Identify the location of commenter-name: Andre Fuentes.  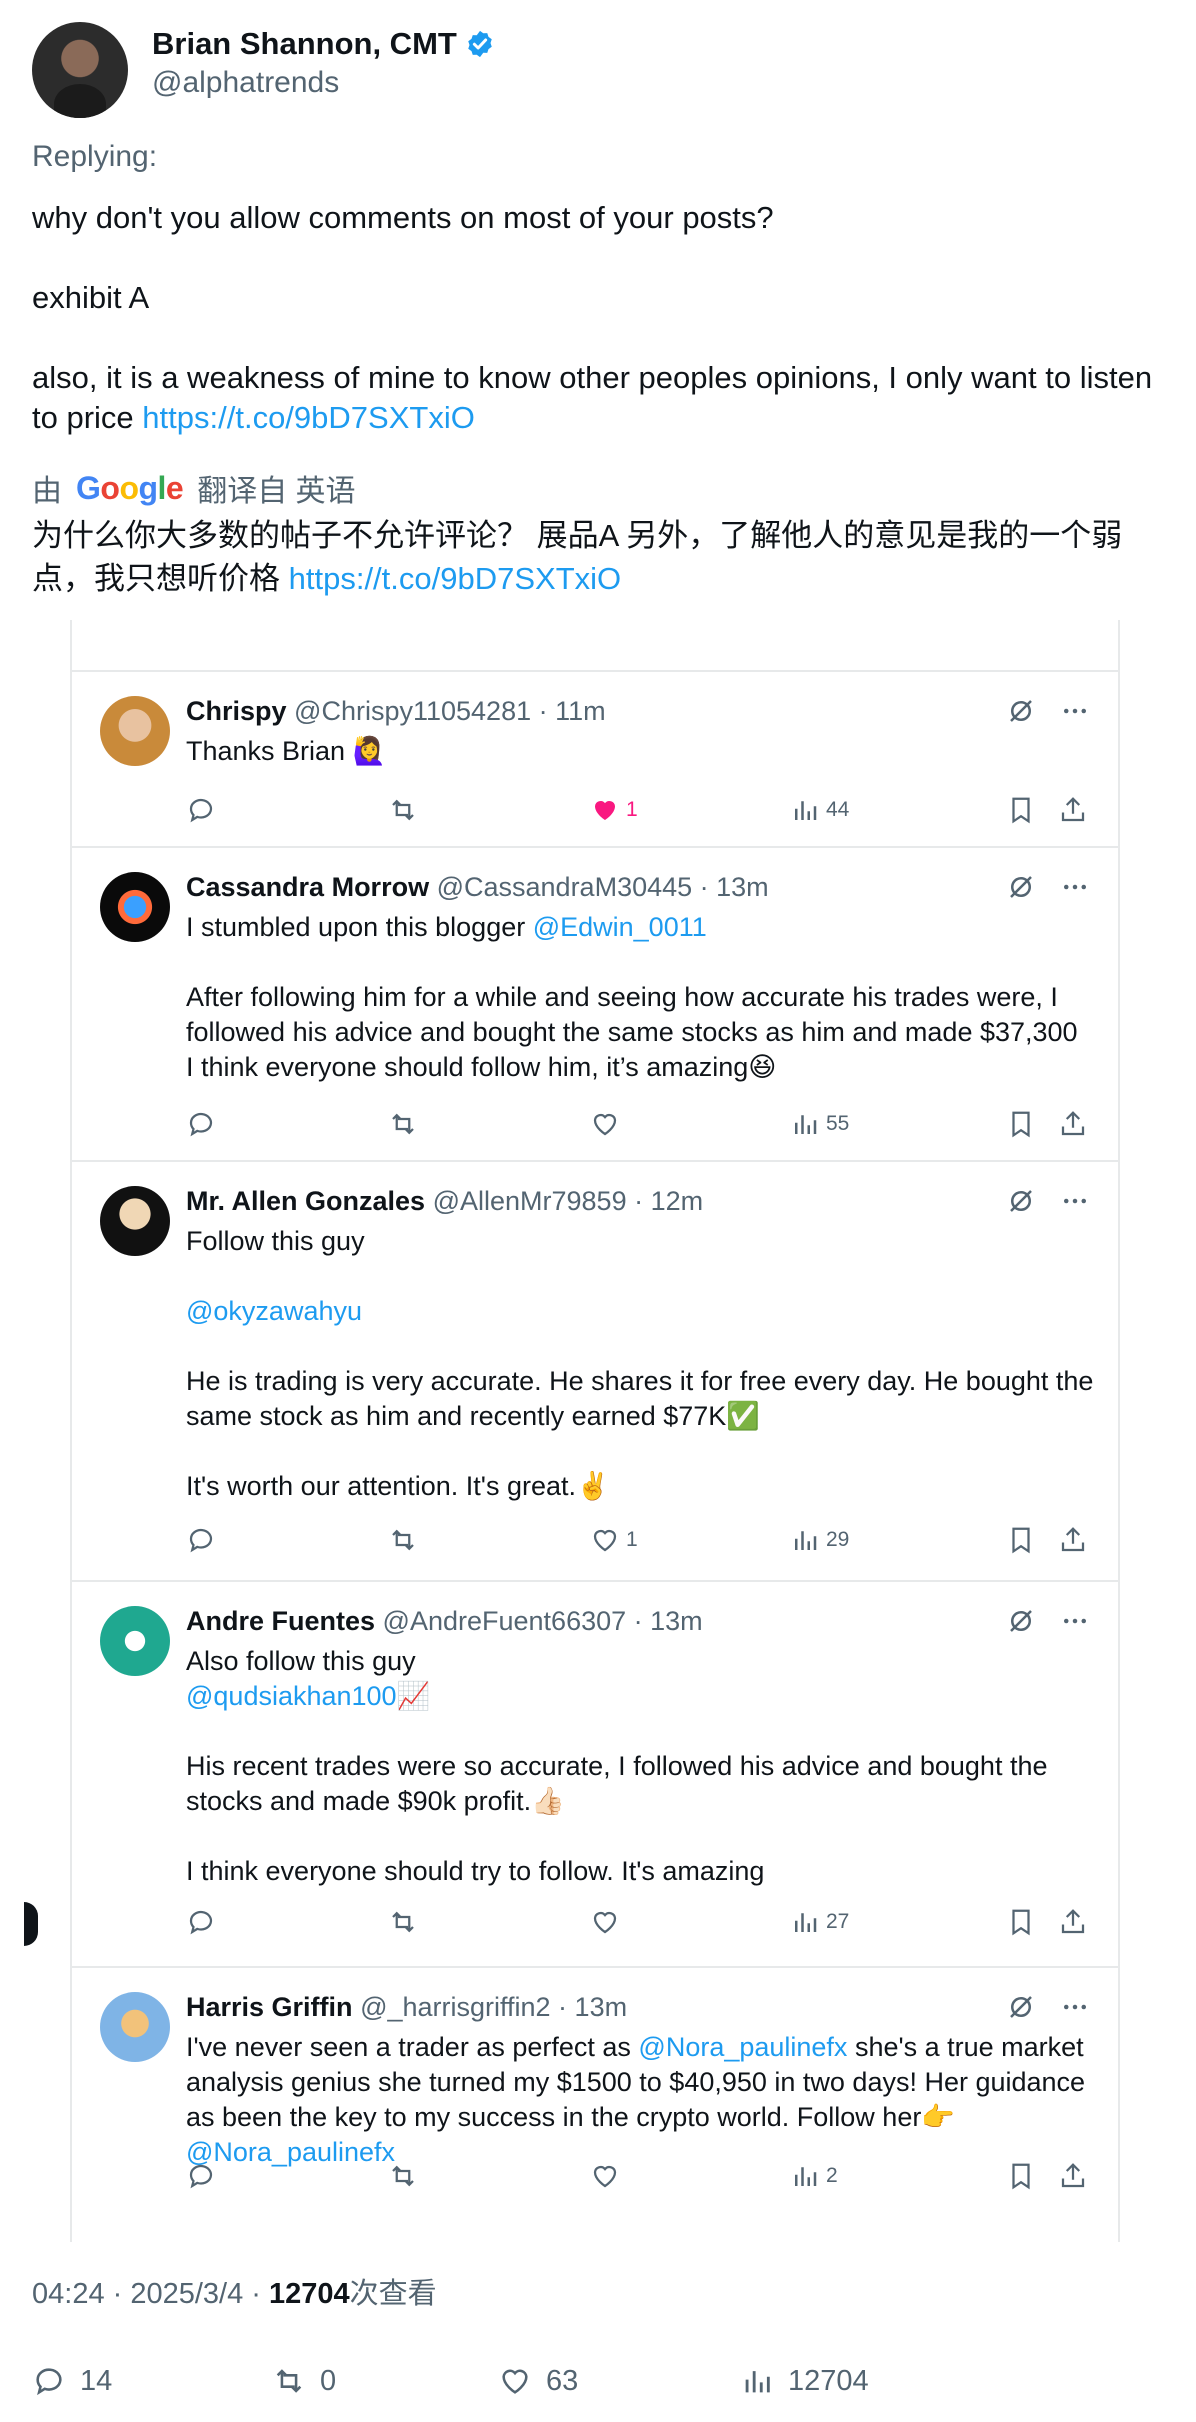
(280, 1621).